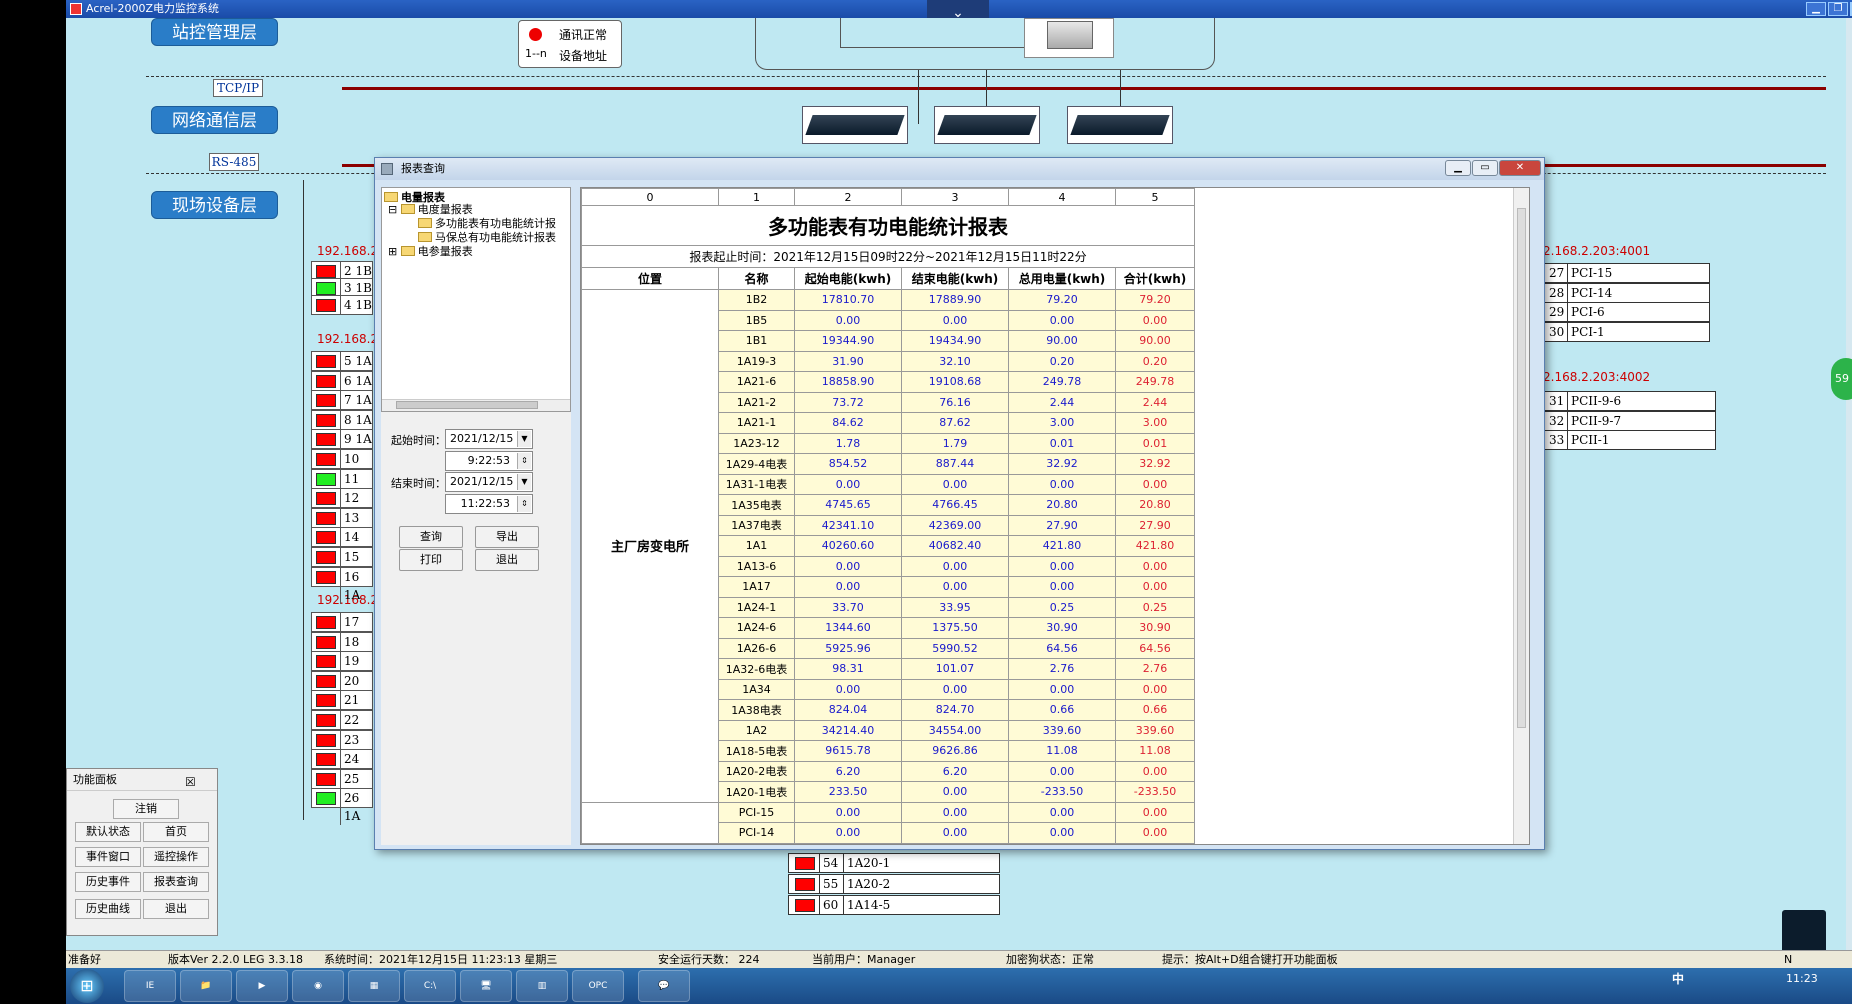 This screenshot has width=1852, height=1004. I want to click on device-row: 33 PCII-1, so click(1626, 440).